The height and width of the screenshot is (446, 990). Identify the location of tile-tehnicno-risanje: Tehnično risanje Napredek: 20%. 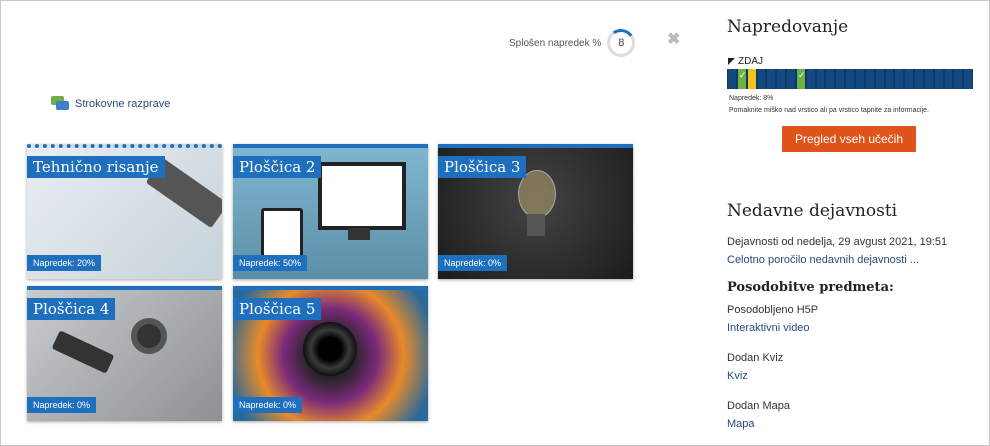
(124, 211).